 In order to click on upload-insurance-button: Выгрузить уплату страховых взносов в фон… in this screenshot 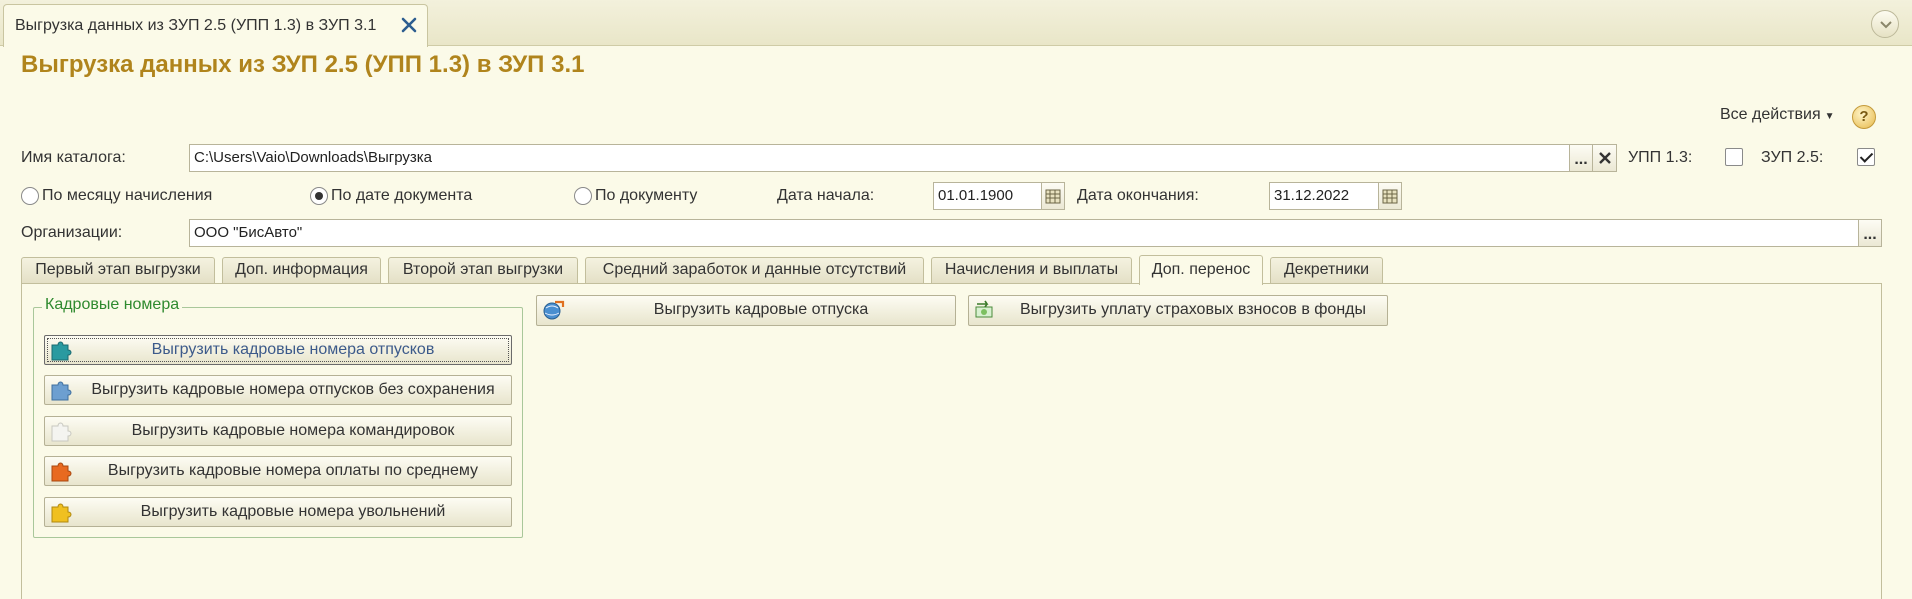, I will do `click(1178, 310)`.